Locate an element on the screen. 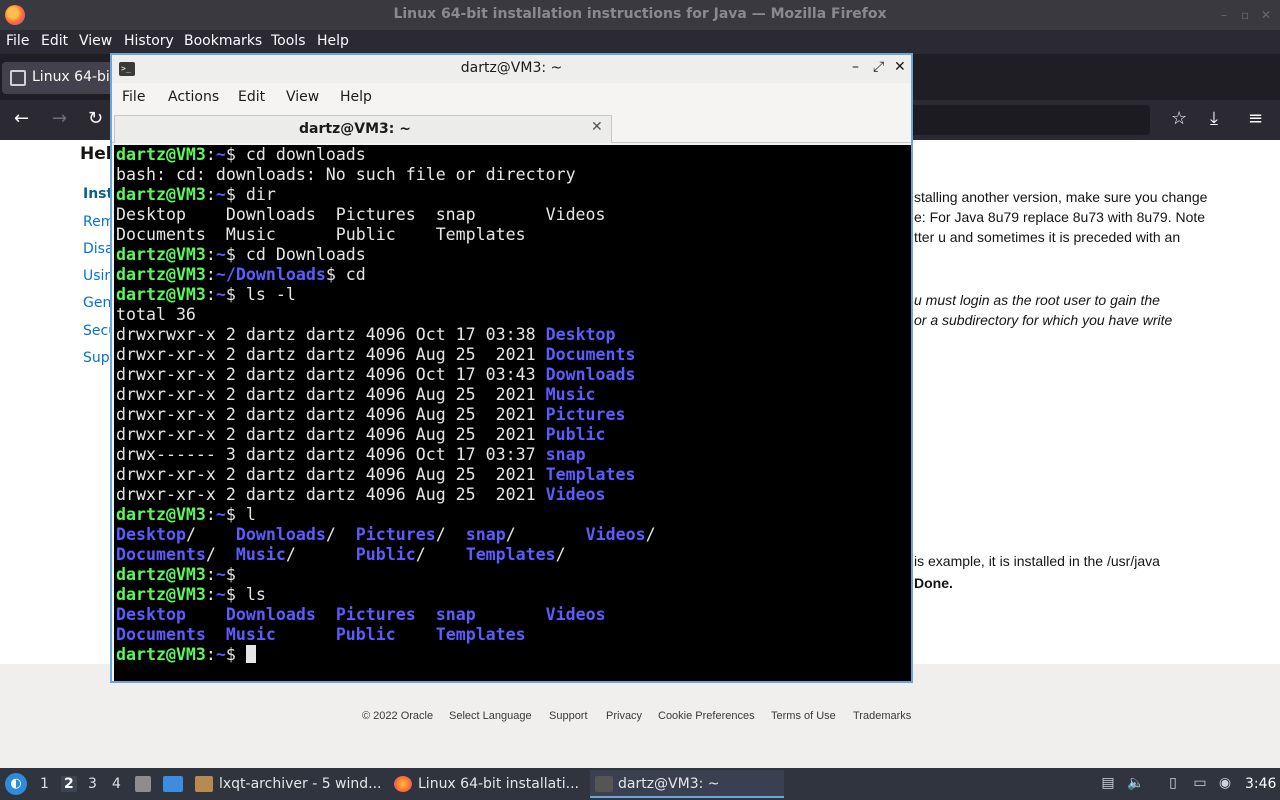 This screenshot has height=800, width=1280. menu-file: File is located at coordinates (17, 41).